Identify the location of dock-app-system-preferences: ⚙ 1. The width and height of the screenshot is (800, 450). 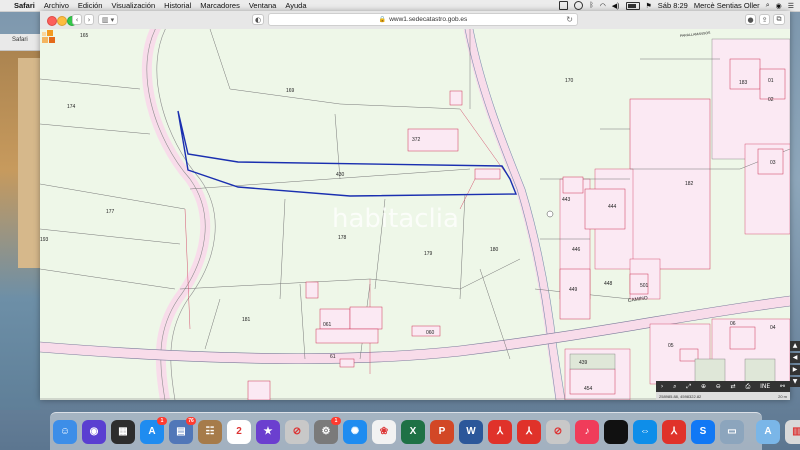
(327, 430).